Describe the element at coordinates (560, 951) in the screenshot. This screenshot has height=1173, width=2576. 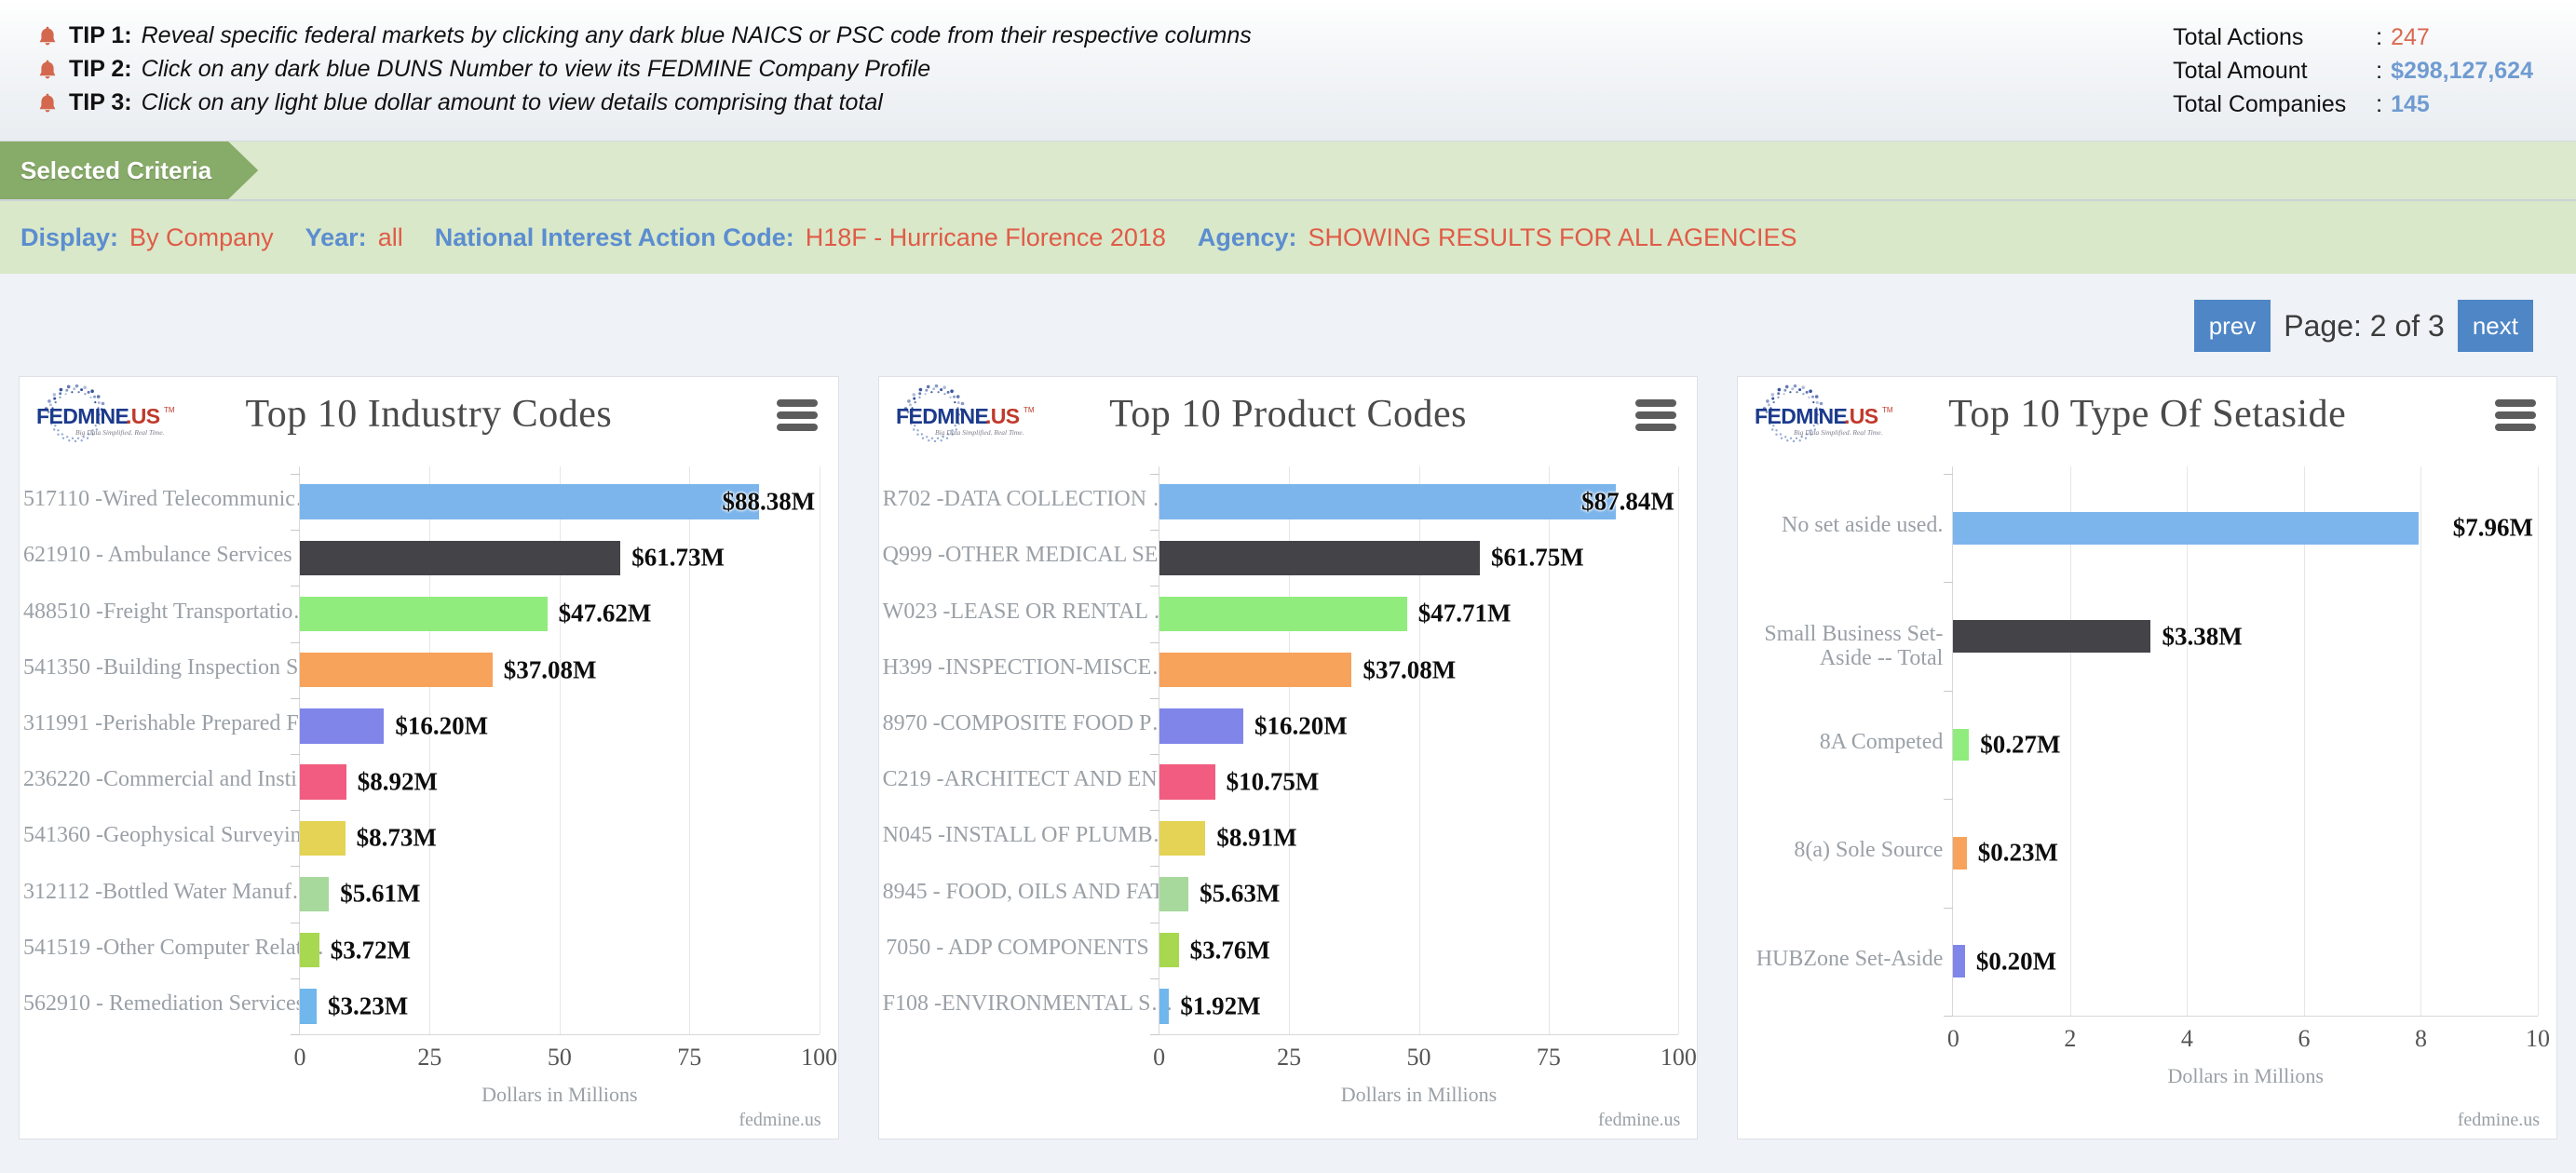
I see `bar-row: $3.72M` at that location.